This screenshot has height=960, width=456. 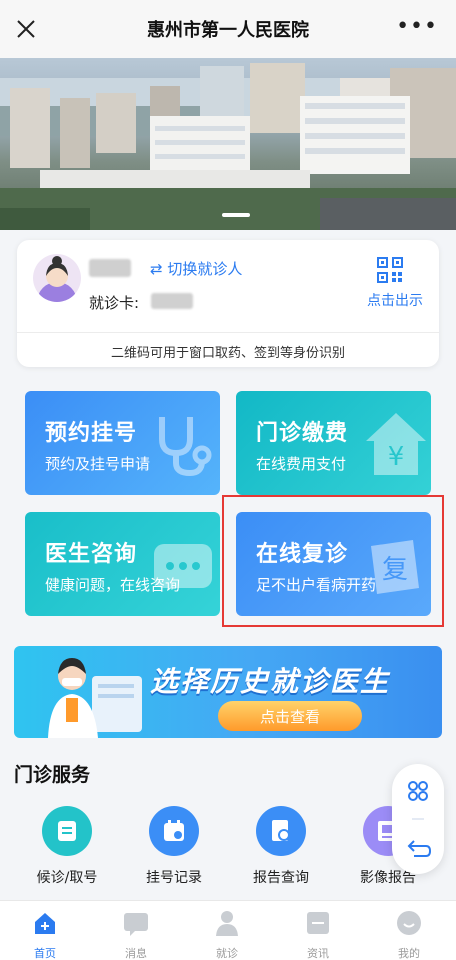 What do you see at coordinates (227, 953) in the screenshot?
I see `tab-label: 就诊` at bounding box center [227, 953].